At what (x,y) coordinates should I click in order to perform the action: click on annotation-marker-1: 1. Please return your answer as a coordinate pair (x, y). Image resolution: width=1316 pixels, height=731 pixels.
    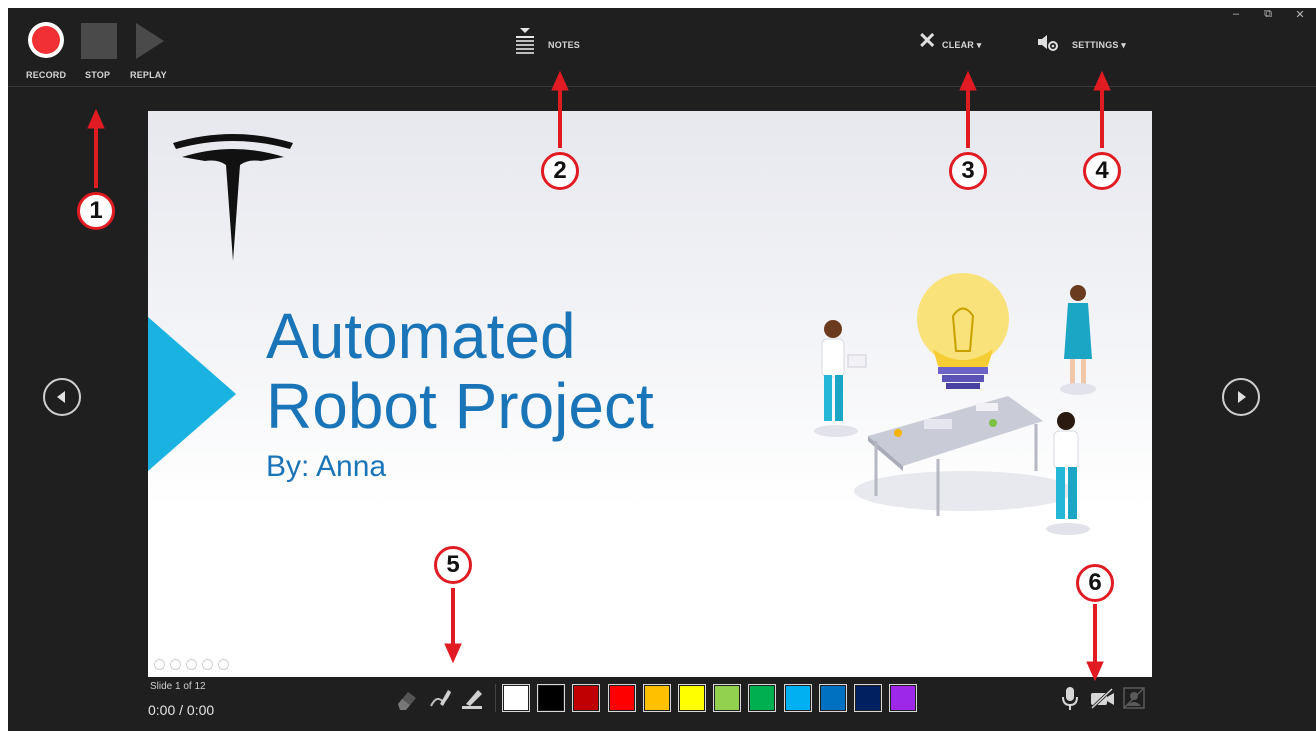
    Looking at the image, I should click on (96, 211).